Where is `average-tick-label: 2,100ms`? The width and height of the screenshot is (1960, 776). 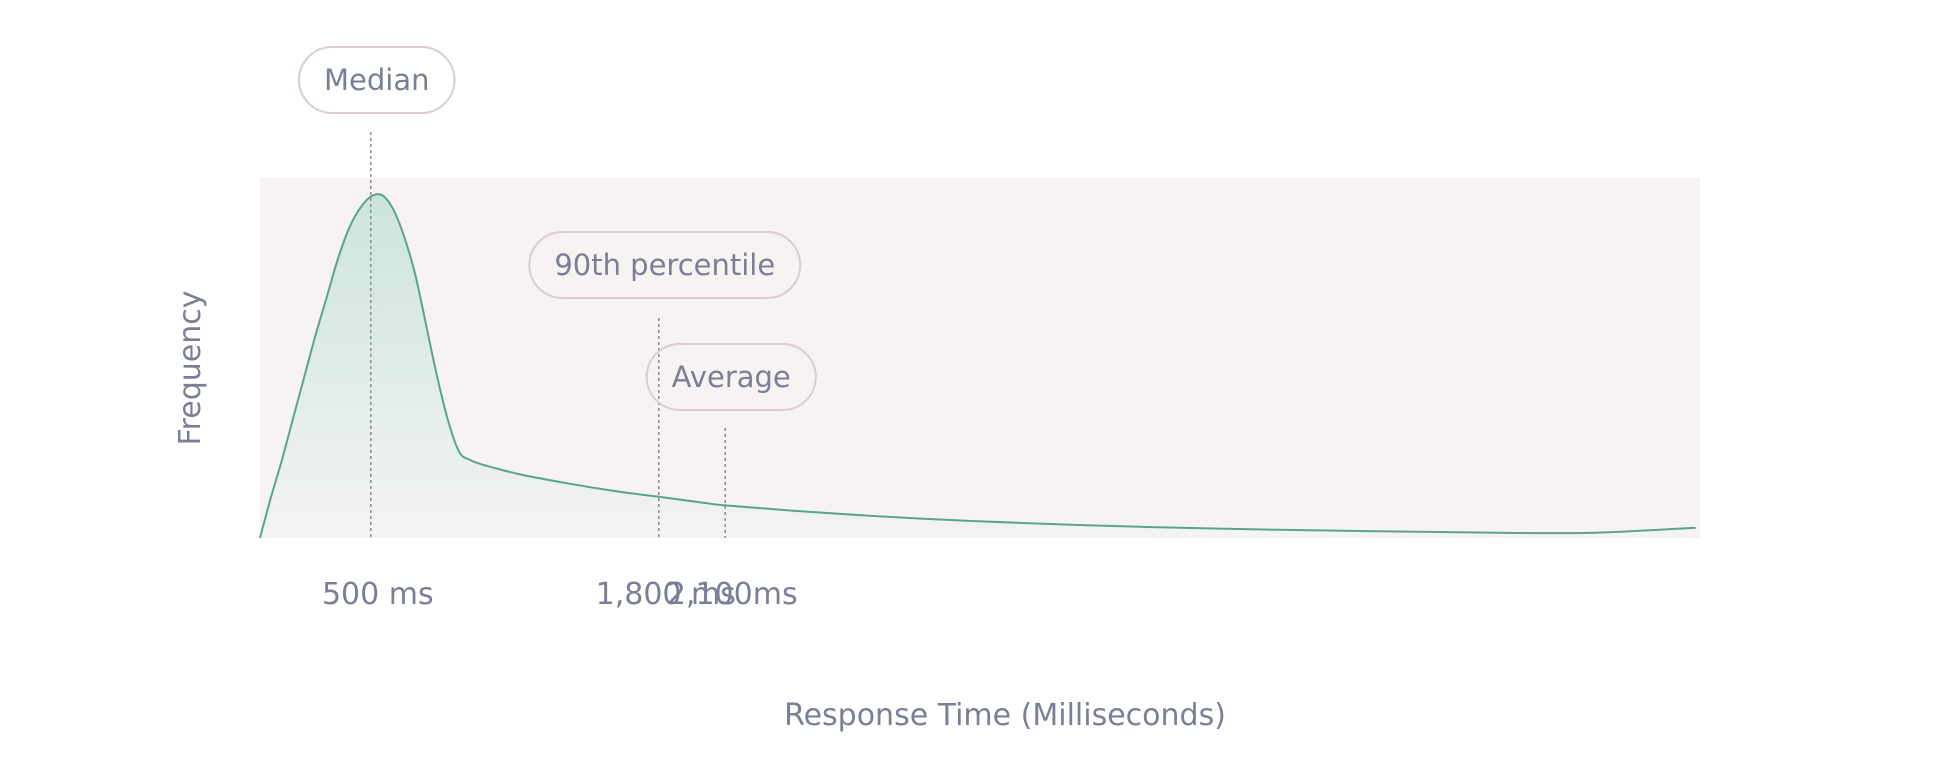 average-tick-label: 2,100ms is located at coordinates (732, 594).